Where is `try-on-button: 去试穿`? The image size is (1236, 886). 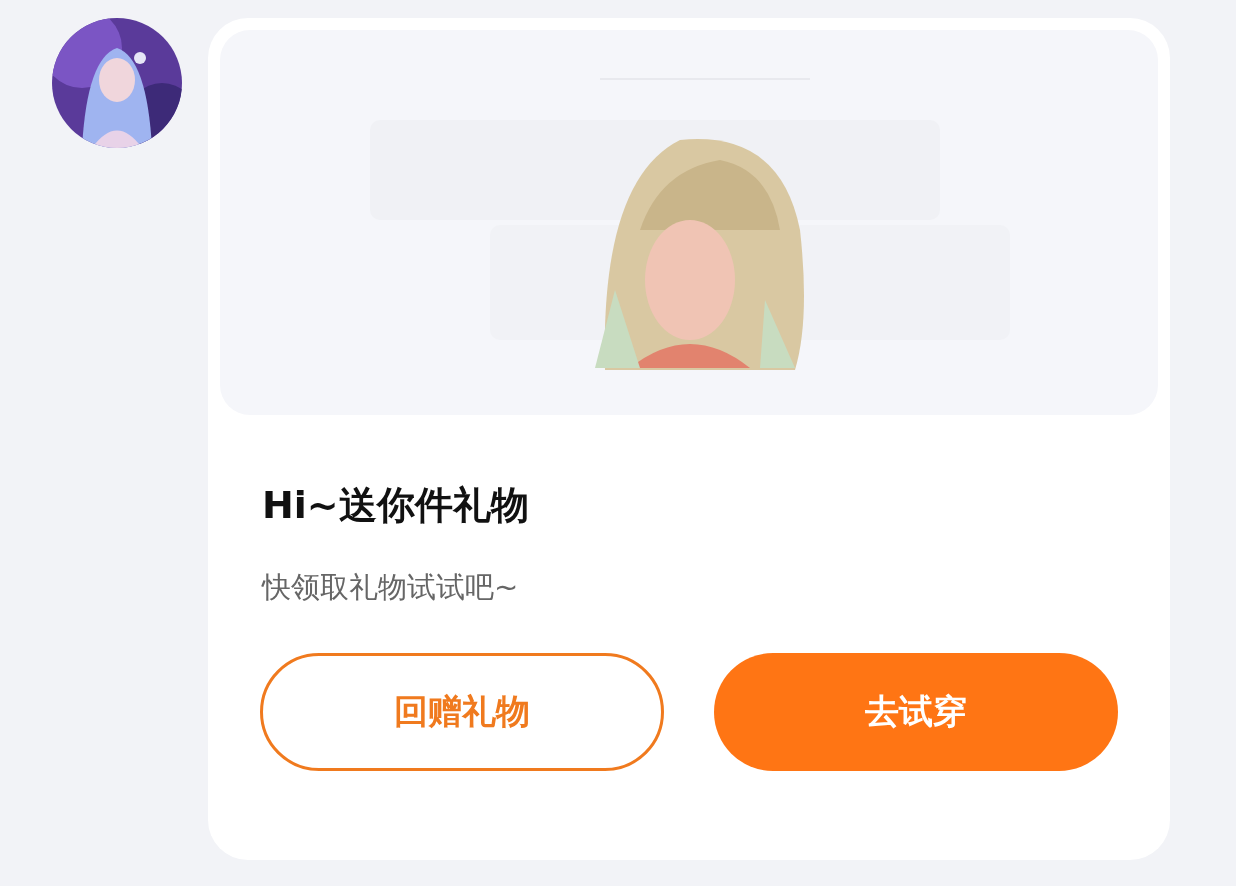 try-on-button: 去试穿 is located at coordinates (916, 712).